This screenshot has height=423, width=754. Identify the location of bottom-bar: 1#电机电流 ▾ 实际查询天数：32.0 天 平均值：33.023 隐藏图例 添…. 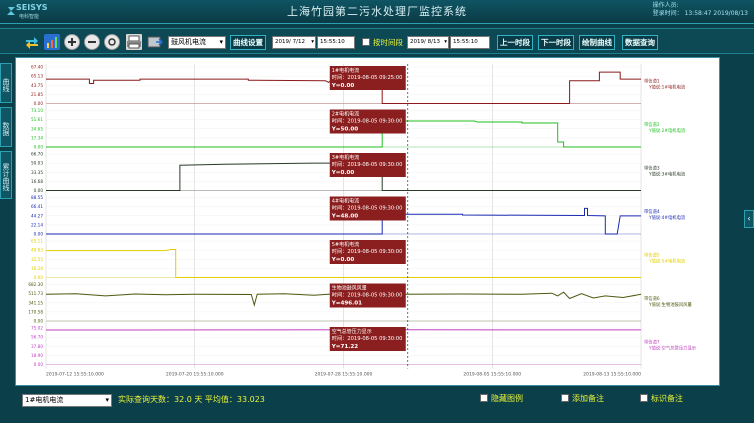
(377, 406).